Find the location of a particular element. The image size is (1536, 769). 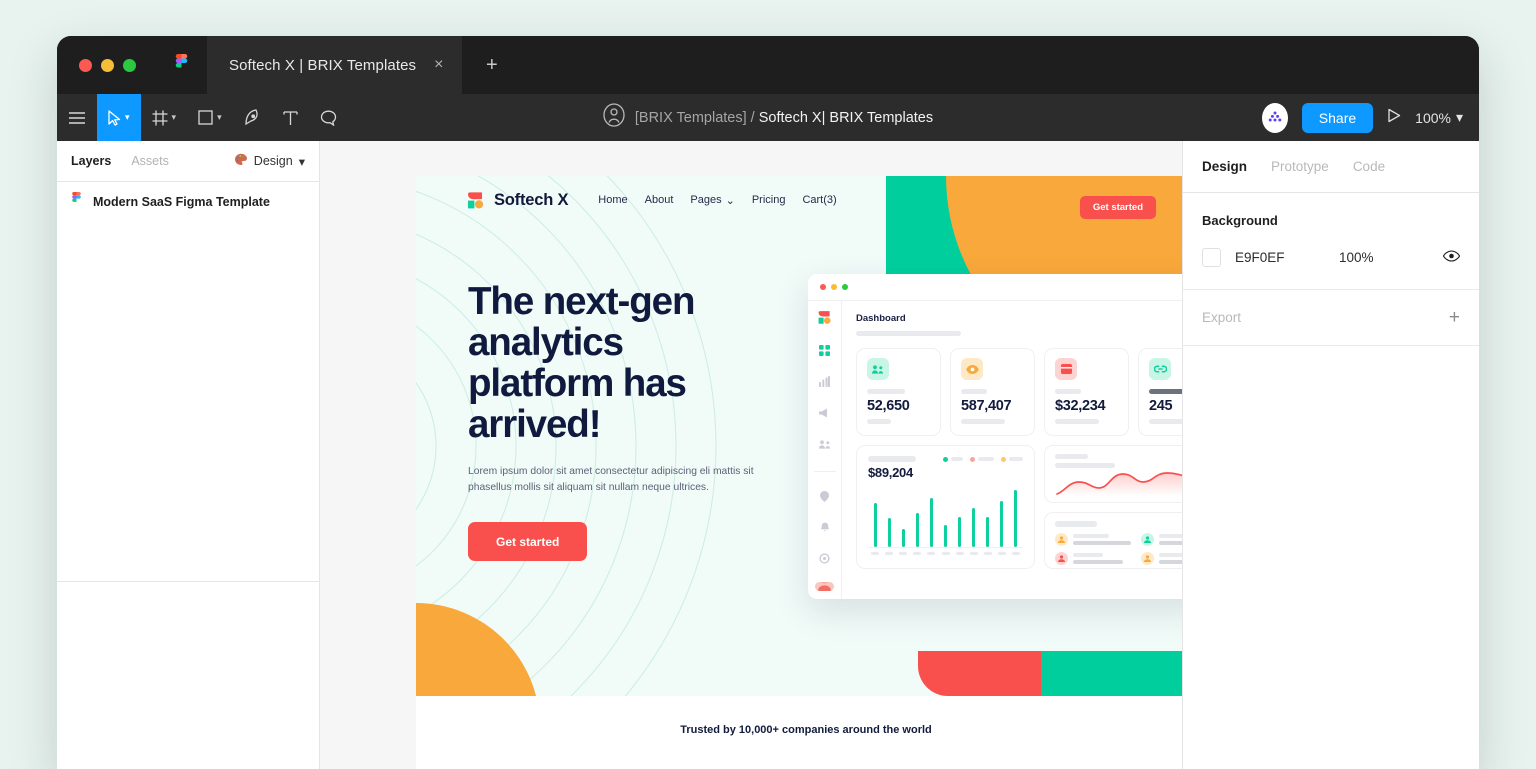

close-window-button is located at coordinates (85, 65).